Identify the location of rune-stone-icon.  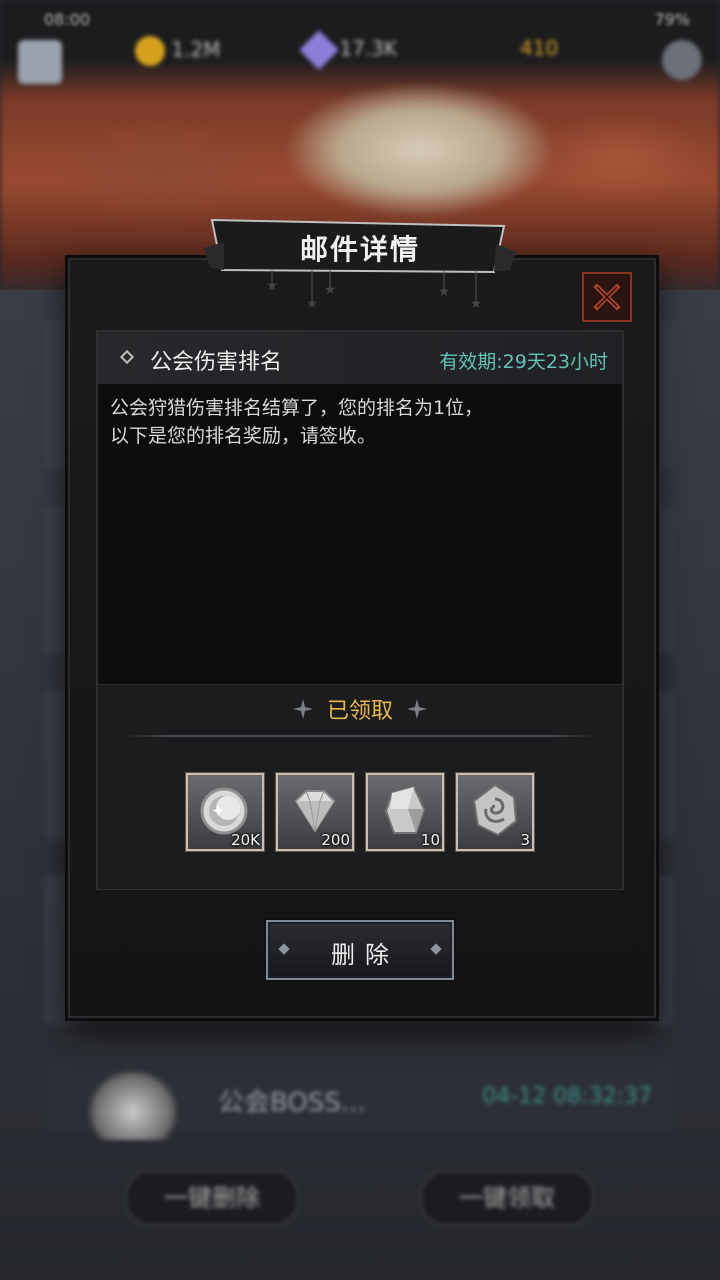
(495, 810).